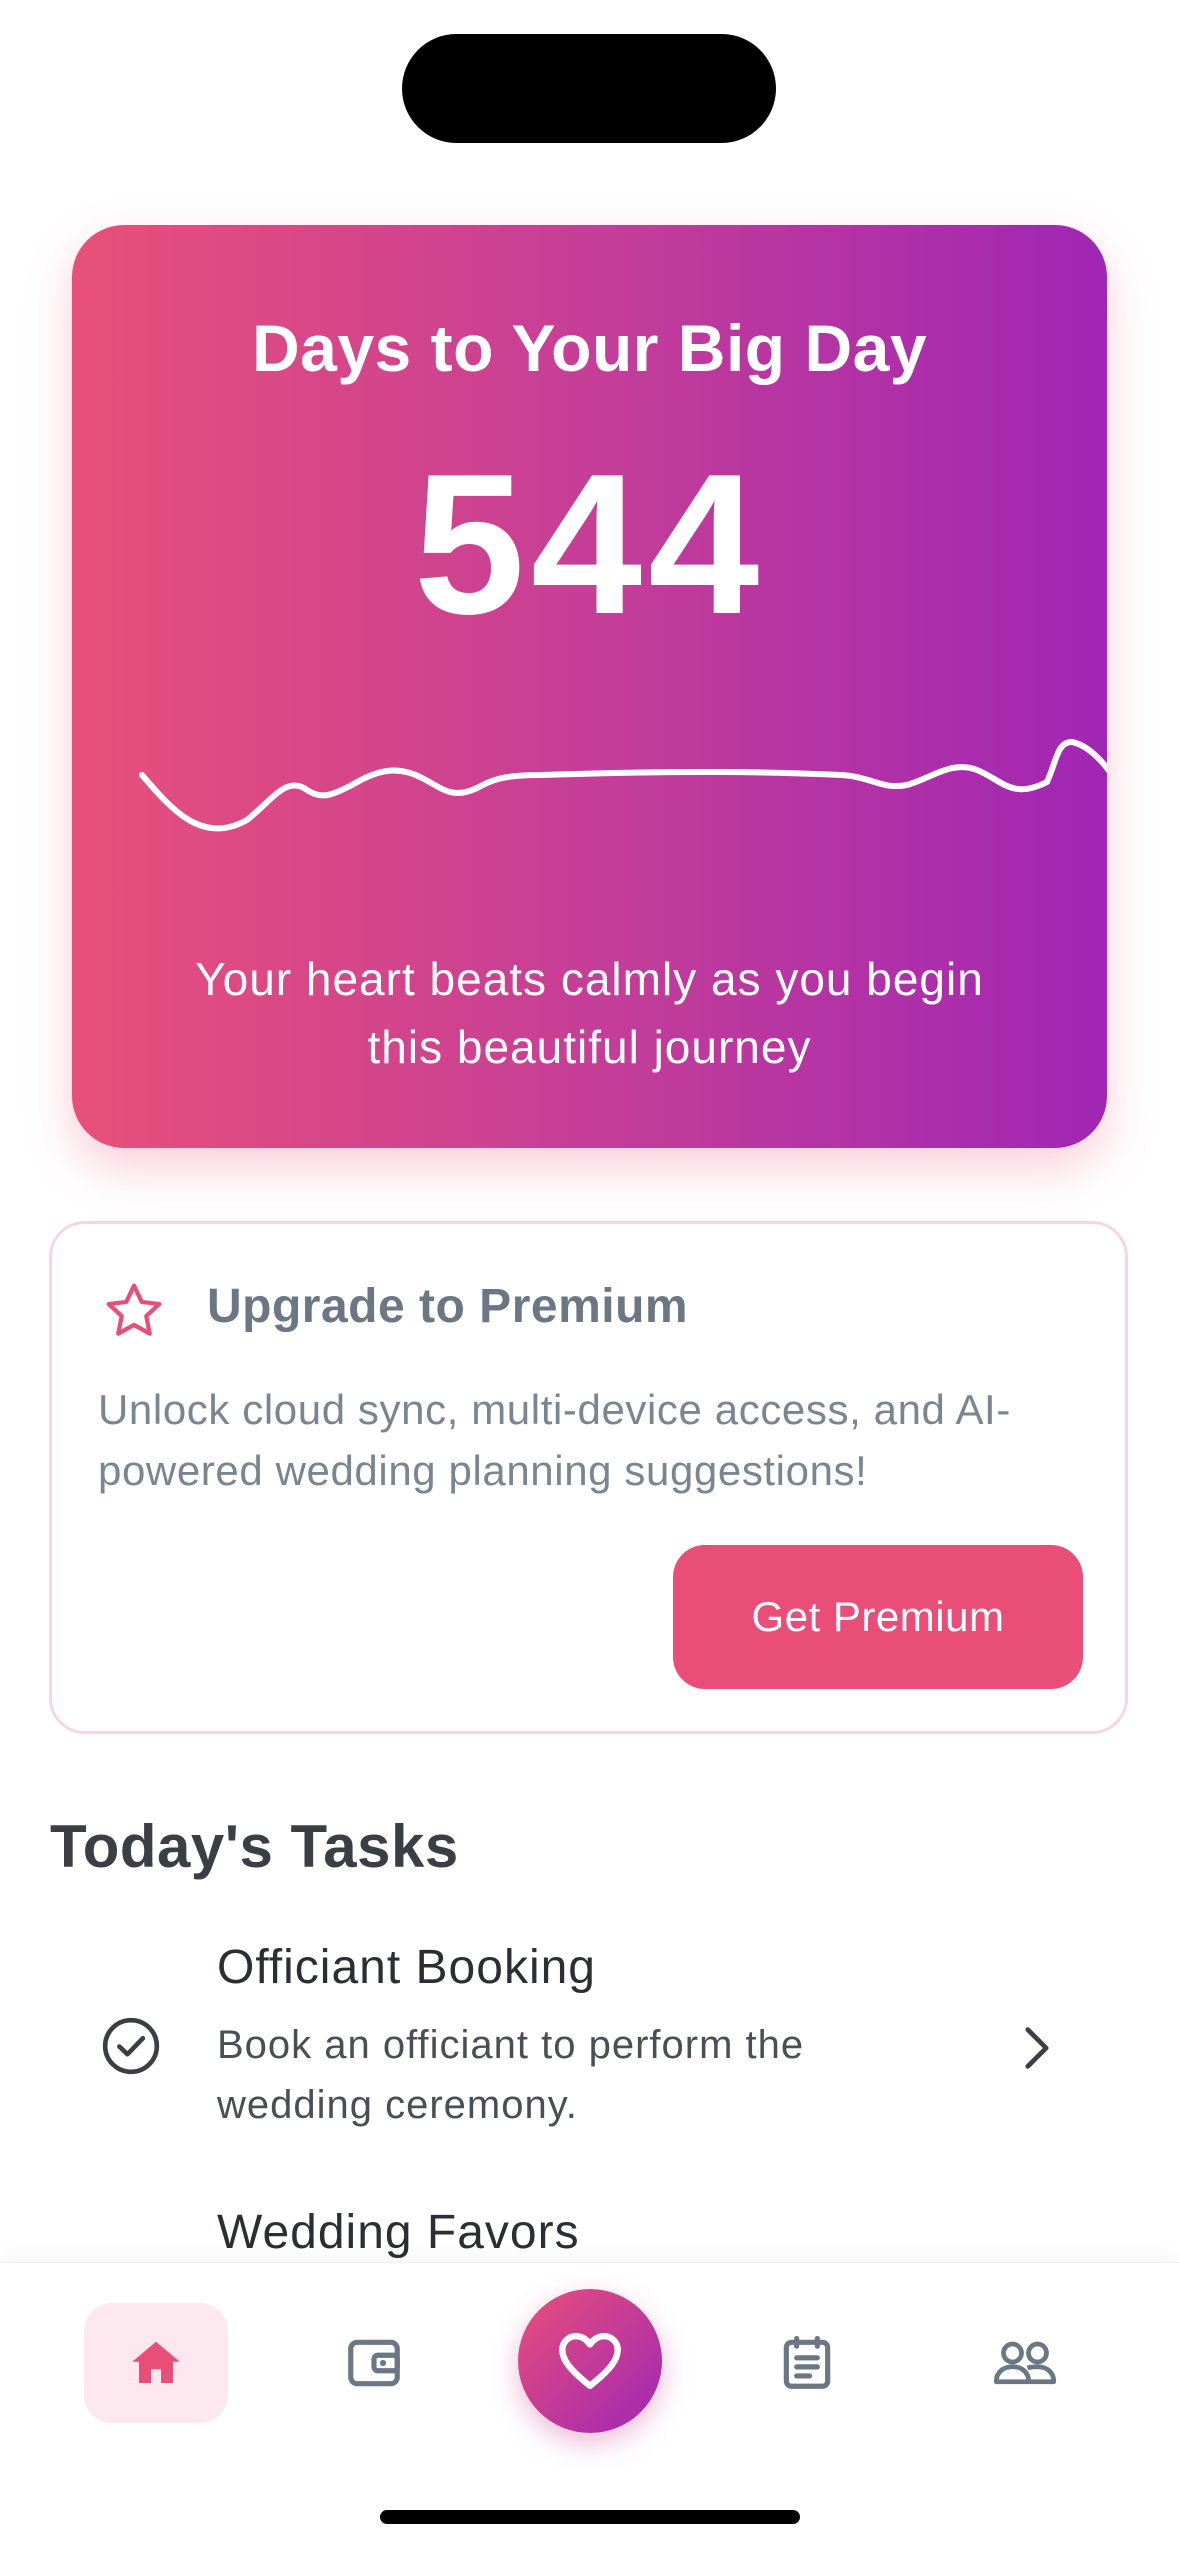 The image size is (1179, 2557). What do you see at coordinates (398, 2232) in the screenshot?
I see `task-title: Wedding Favors` at bounding box center [398, 2232].